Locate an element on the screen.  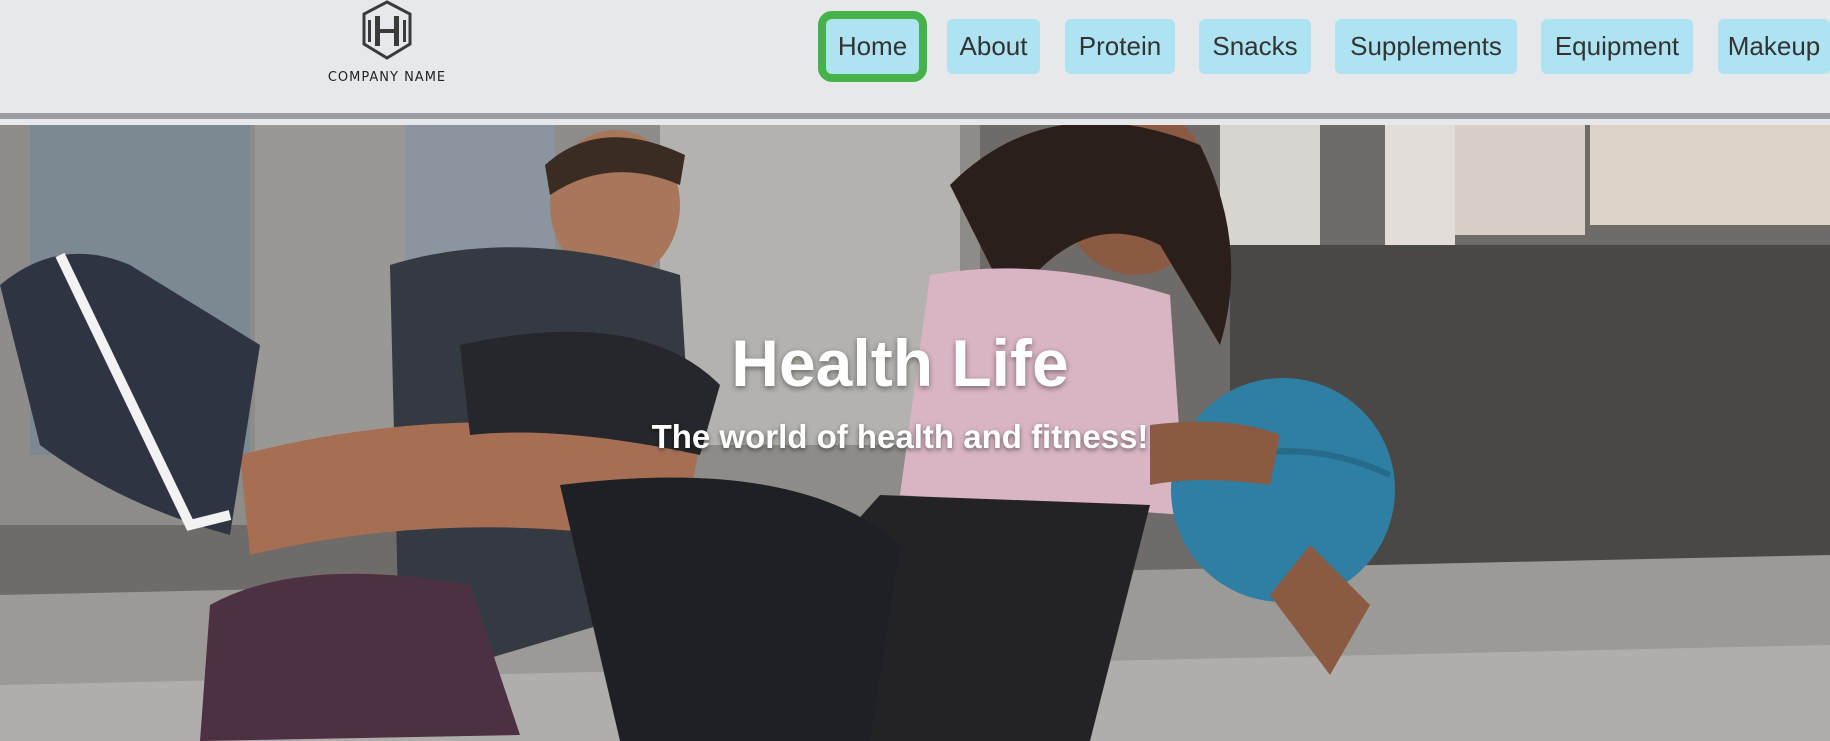
nav-snacks: Snacks is located at coordinates (1255, 46).